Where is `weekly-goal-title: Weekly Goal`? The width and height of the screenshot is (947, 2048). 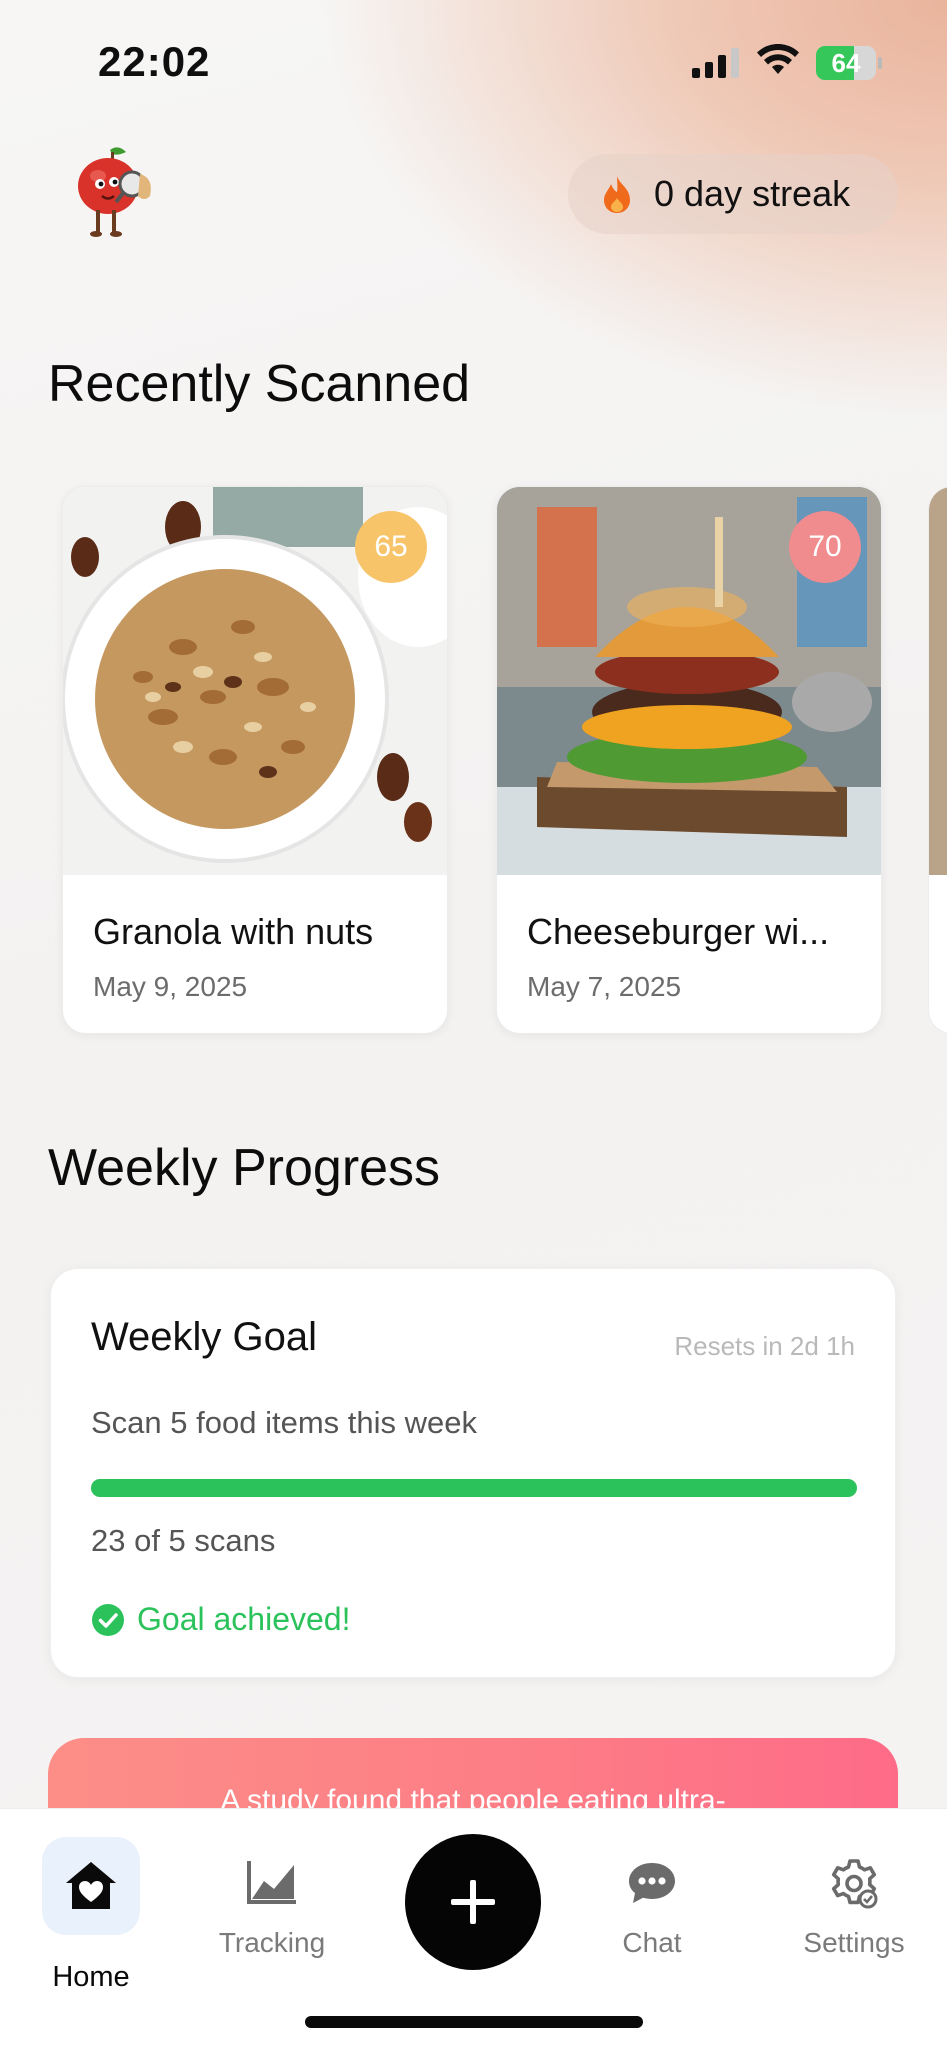
weekly-goal-title: Weekly Goal is located at coordinates (204, 1337).